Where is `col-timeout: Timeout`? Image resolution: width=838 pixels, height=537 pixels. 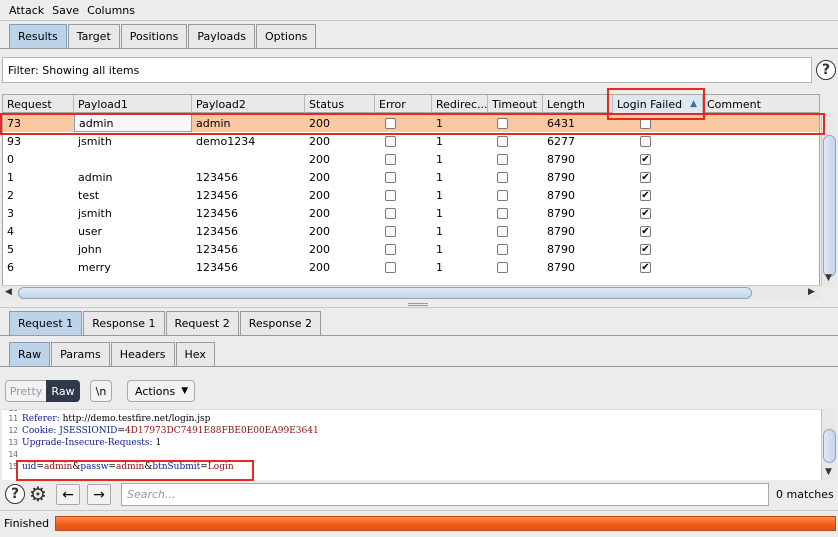
col-timeout: Timeout is located at coordinates (515, 104).